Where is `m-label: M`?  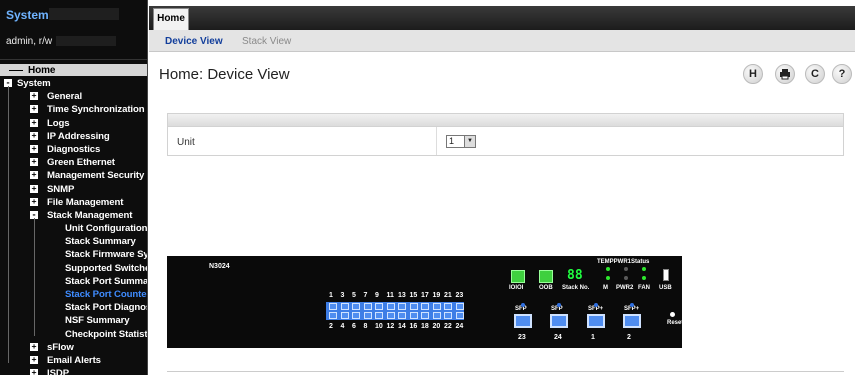 m-label: M is located at coordinates (605, 288).